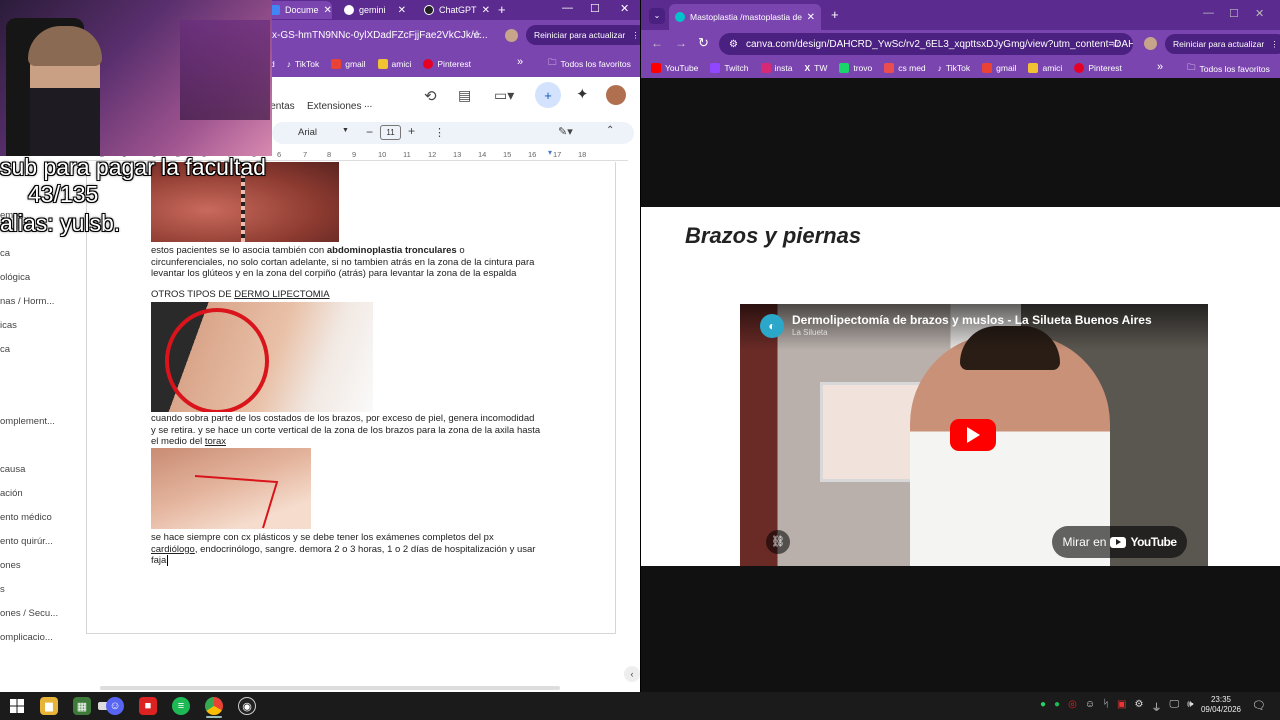  I want to click on bookmark-item: X TW, so click(815, 68).